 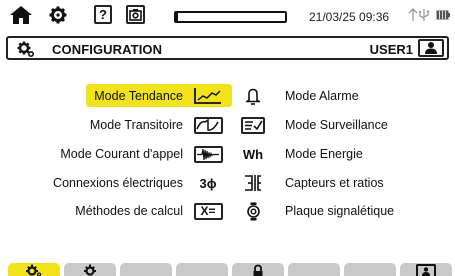 I want to click on menu-item-energy-mode: Mode Energie, so click(x=324, y=154).